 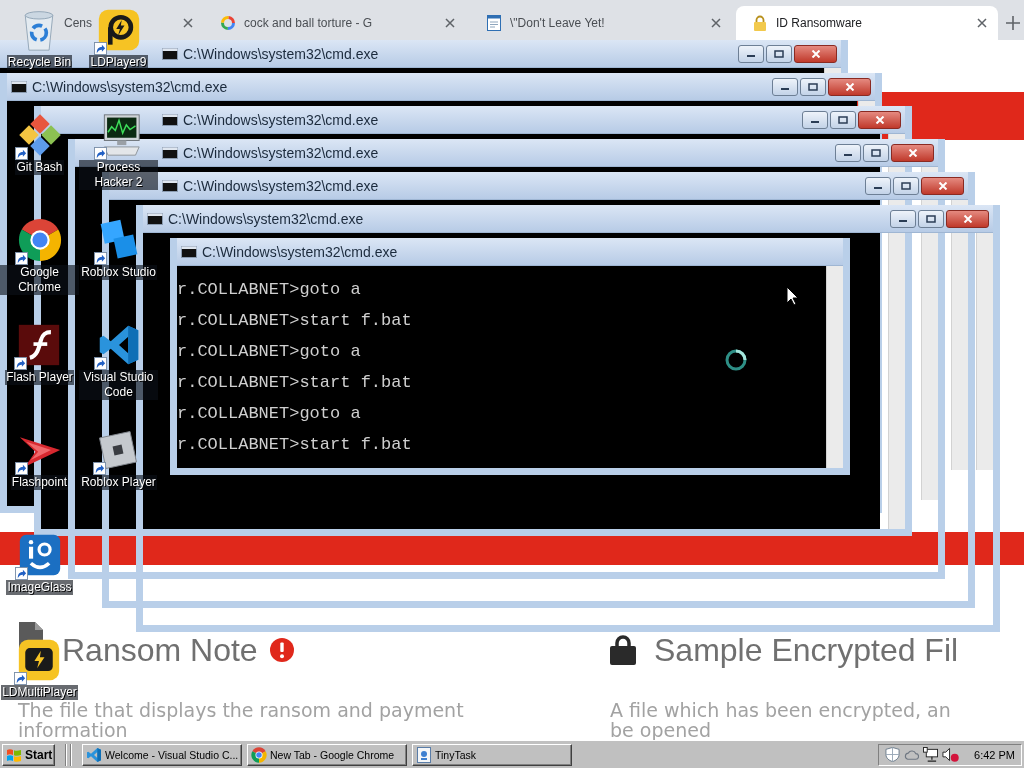 I want to click on start-button: Start, so click(x=28, y=754).